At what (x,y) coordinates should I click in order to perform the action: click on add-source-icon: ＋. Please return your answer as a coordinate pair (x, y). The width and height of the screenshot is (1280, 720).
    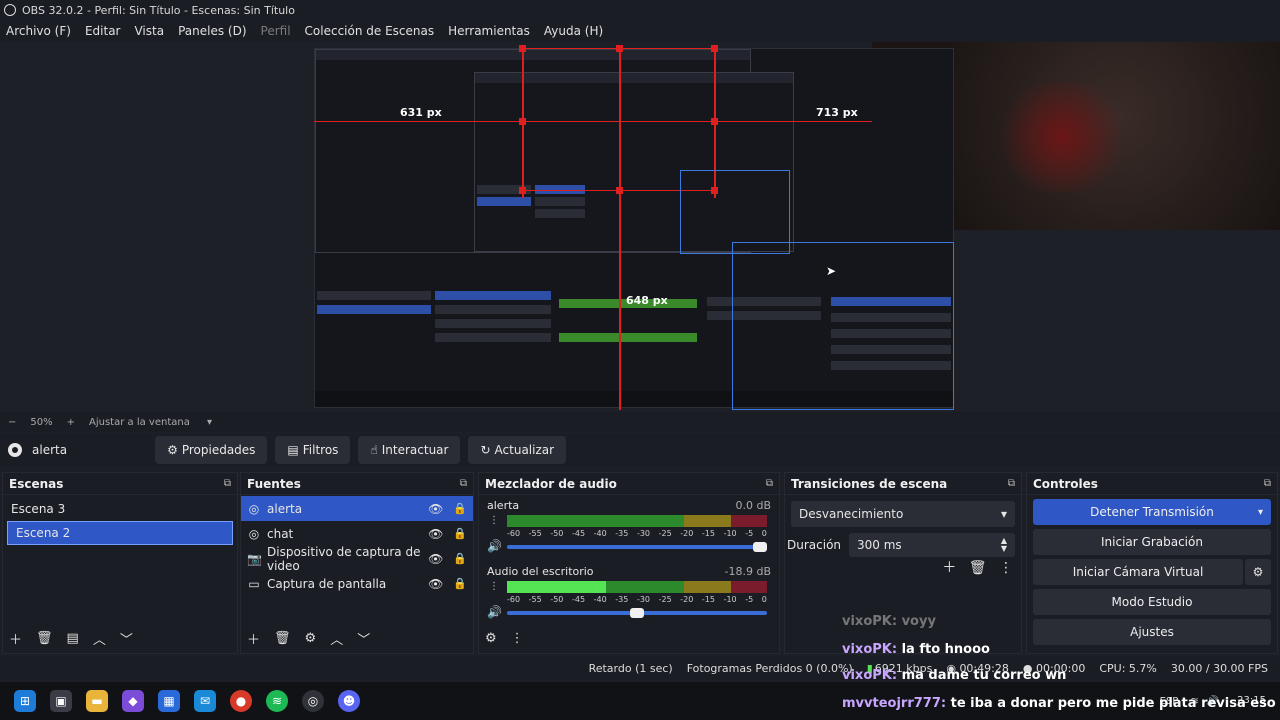
    Looking at the image, I should click on (253, 638).